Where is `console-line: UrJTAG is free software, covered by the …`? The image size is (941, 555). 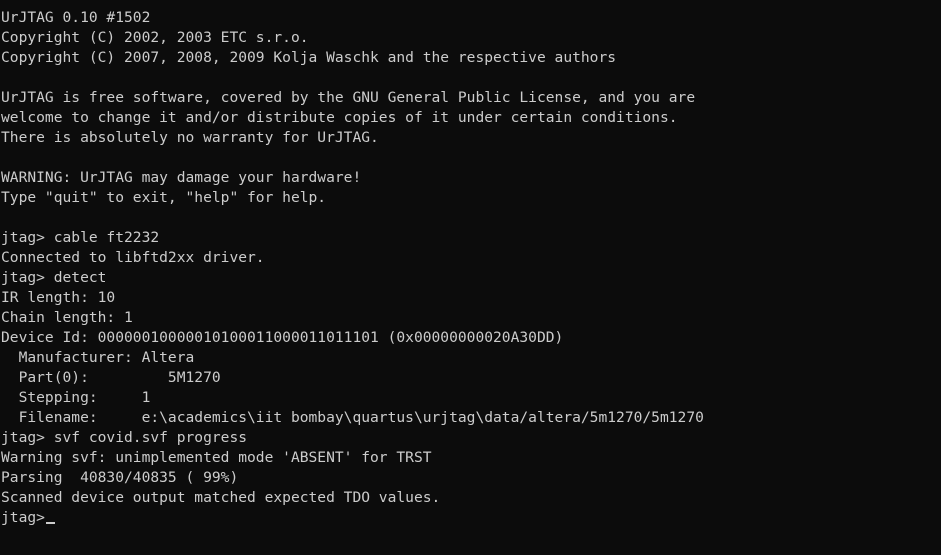
console-line: UrJTAG is free software, covered by the … is located at coordinates (348, 97).